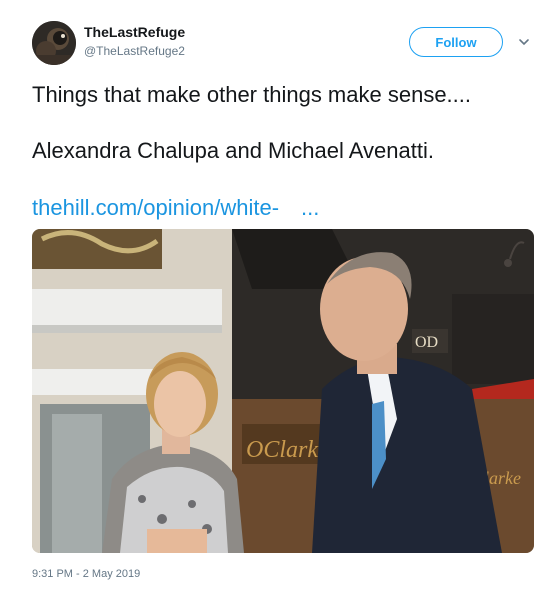 This screenshot has width=547, height=593. I want to click on tweet-text-line-2: Alexandra Chalupa and Michael Avenatti., so click(233, 150).